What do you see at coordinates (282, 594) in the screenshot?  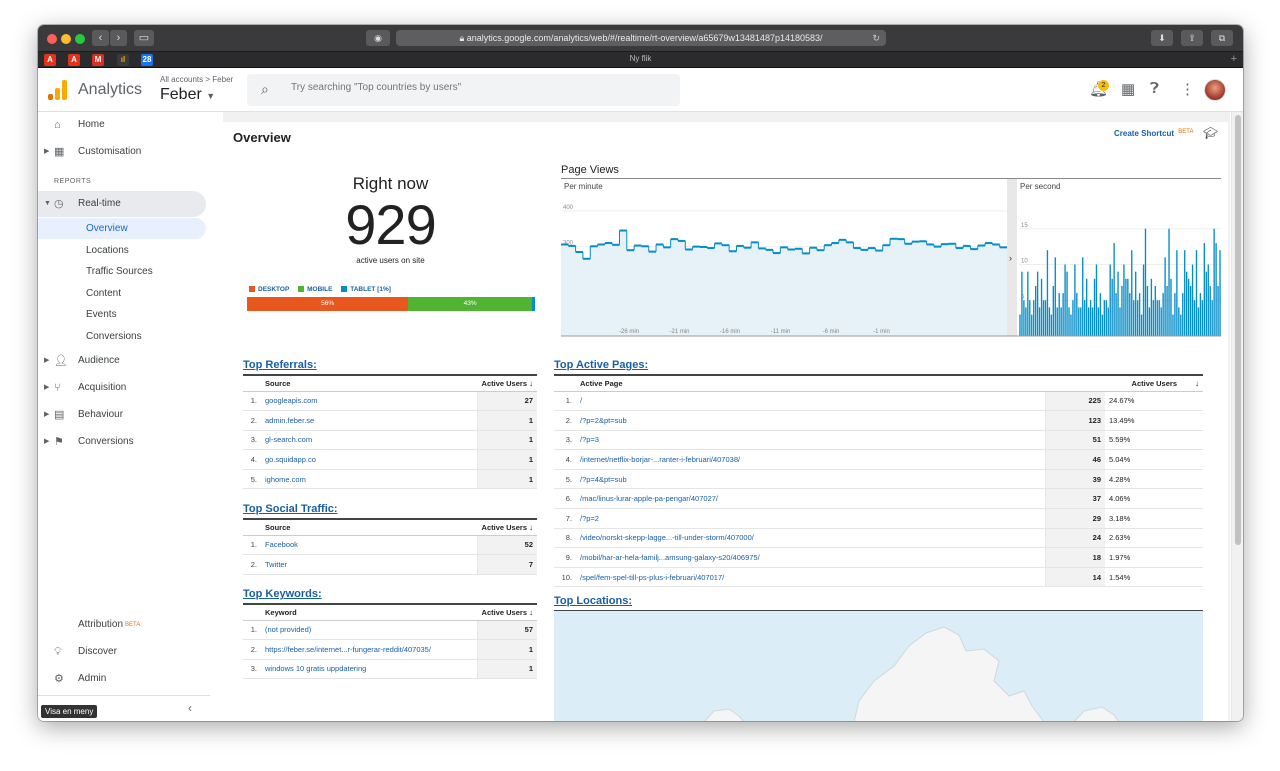 I see `top-keywords-title: Top Keywords:` at bounding box center [282, 594].